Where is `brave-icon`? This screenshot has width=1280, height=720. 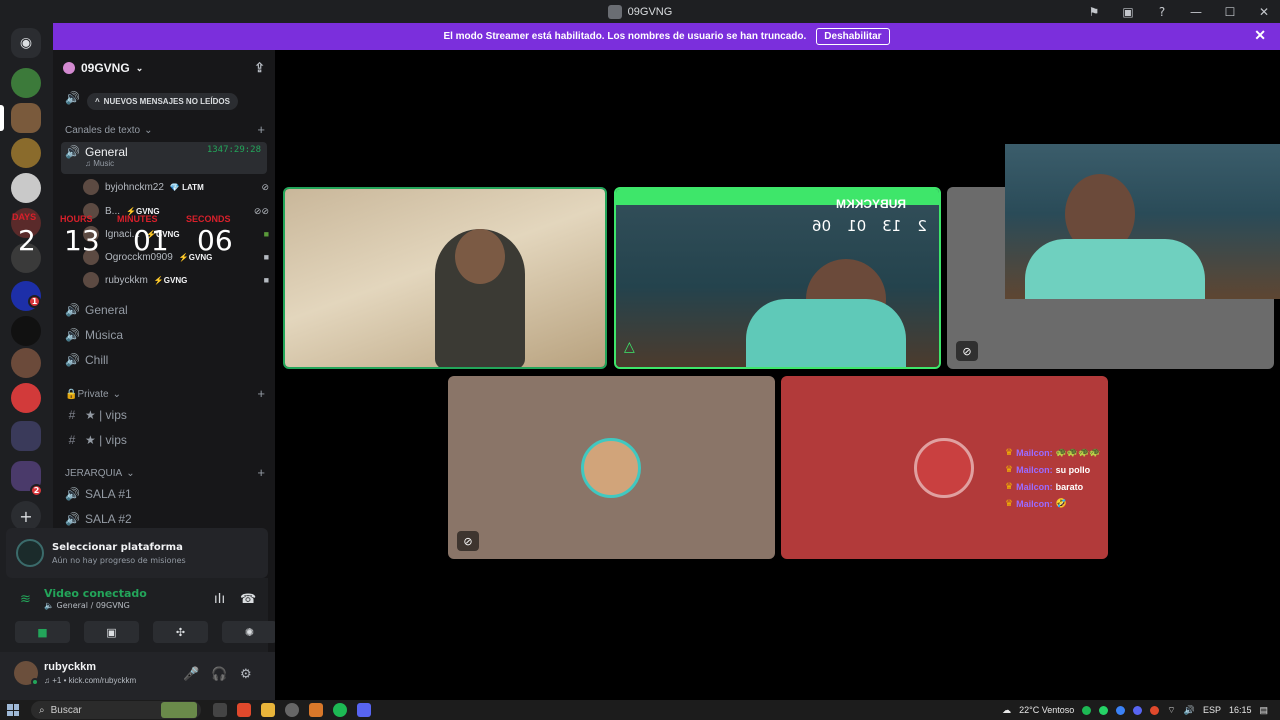 brave-icon is located at coordinates (244, 710).